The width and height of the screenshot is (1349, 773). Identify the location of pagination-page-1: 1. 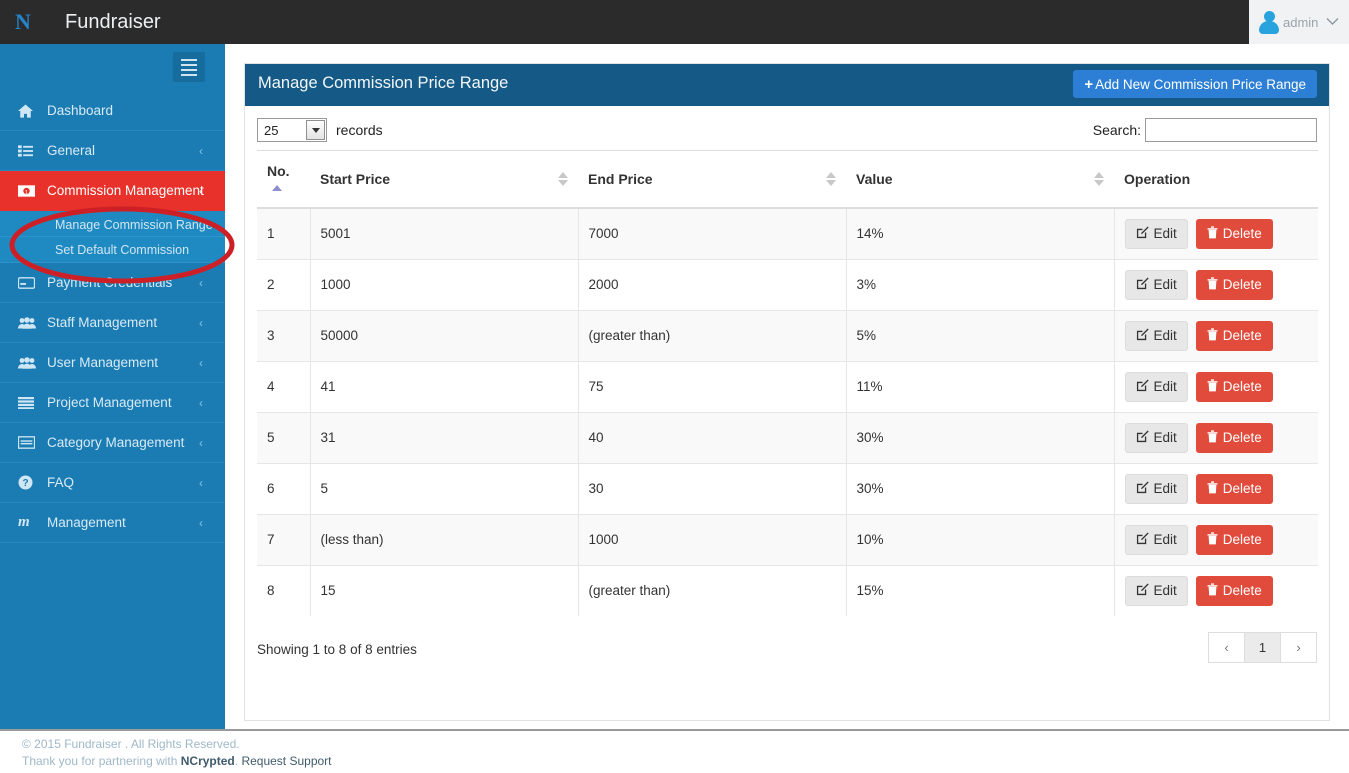
(1262, 647).